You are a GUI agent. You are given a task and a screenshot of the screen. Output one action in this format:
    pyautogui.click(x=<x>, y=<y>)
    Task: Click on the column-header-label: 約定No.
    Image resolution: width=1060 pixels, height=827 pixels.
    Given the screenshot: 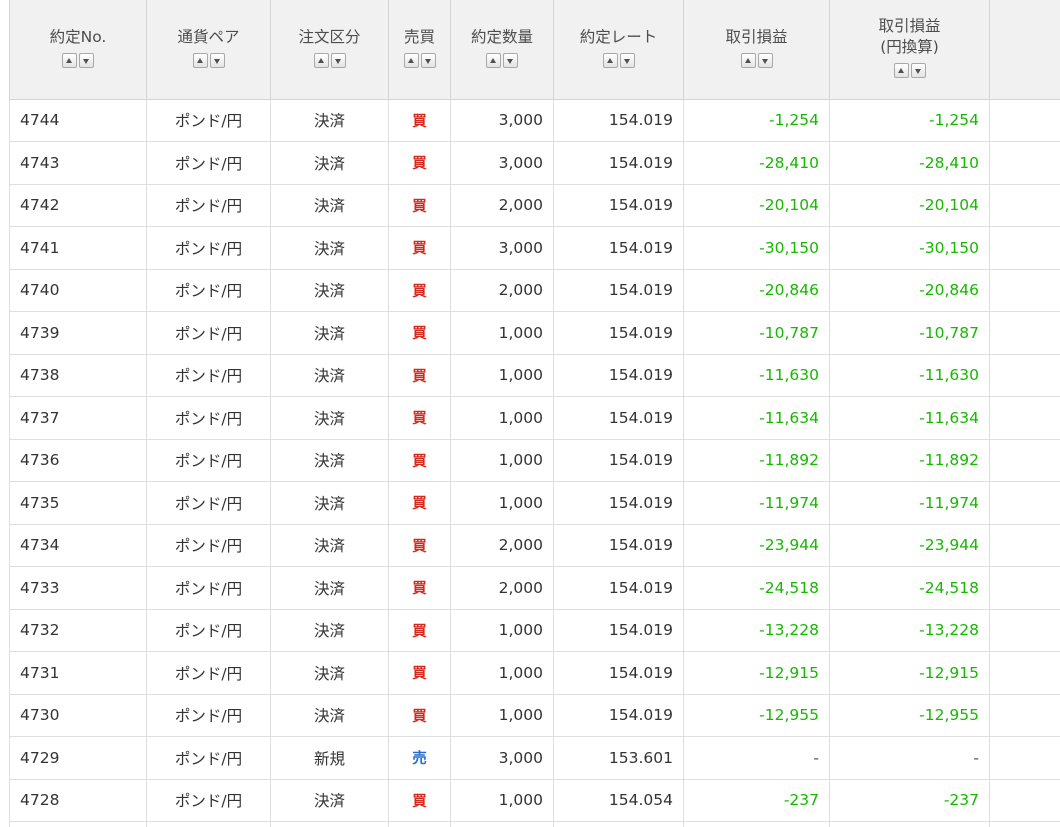 What is the action you would take?
    pyautogui.click(x=78, y=36)
    